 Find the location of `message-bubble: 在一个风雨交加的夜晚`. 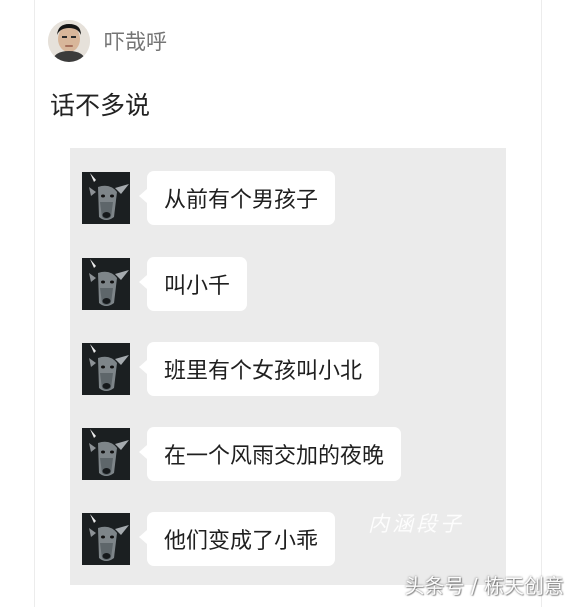

message-bubble: 在一个风雨交加的夜晚 is located at coordinates (270, 454).